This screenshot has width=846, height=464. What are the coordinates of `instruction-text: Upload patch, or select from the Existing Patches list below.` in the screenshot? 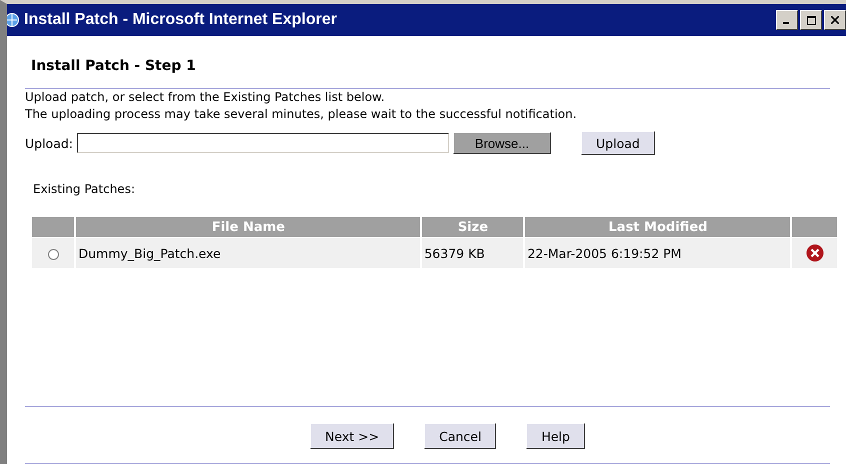 It's located at (205, 97).